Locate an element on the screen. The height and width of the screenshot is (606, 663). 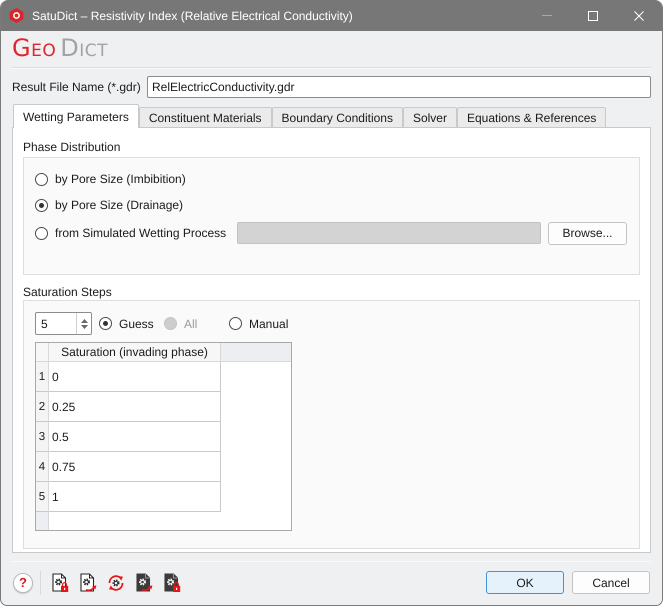
section-title: Phase Distribution is located at coordinates (71, 147).